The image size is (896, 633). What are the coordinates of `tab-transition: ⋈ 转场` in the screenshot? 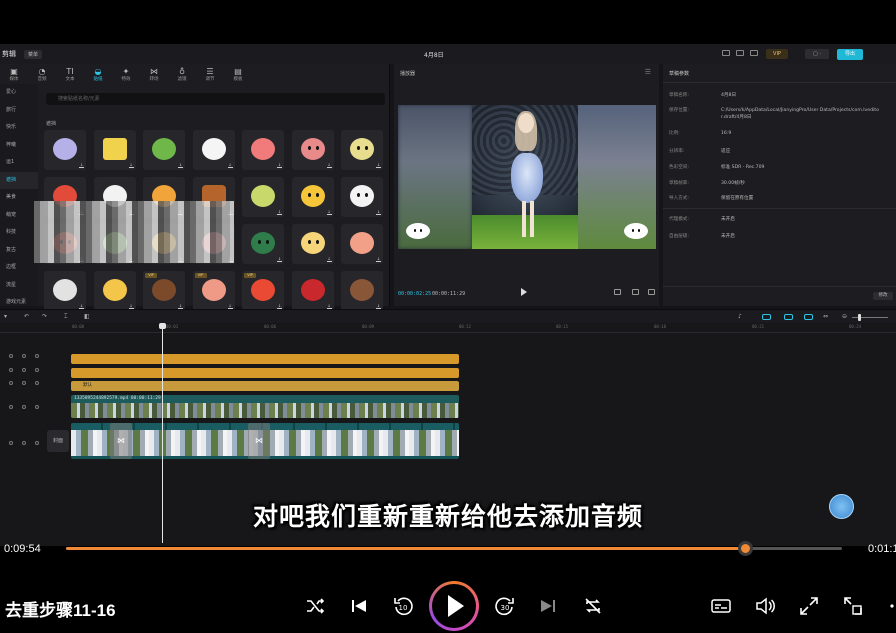 It's located at (154, 74).